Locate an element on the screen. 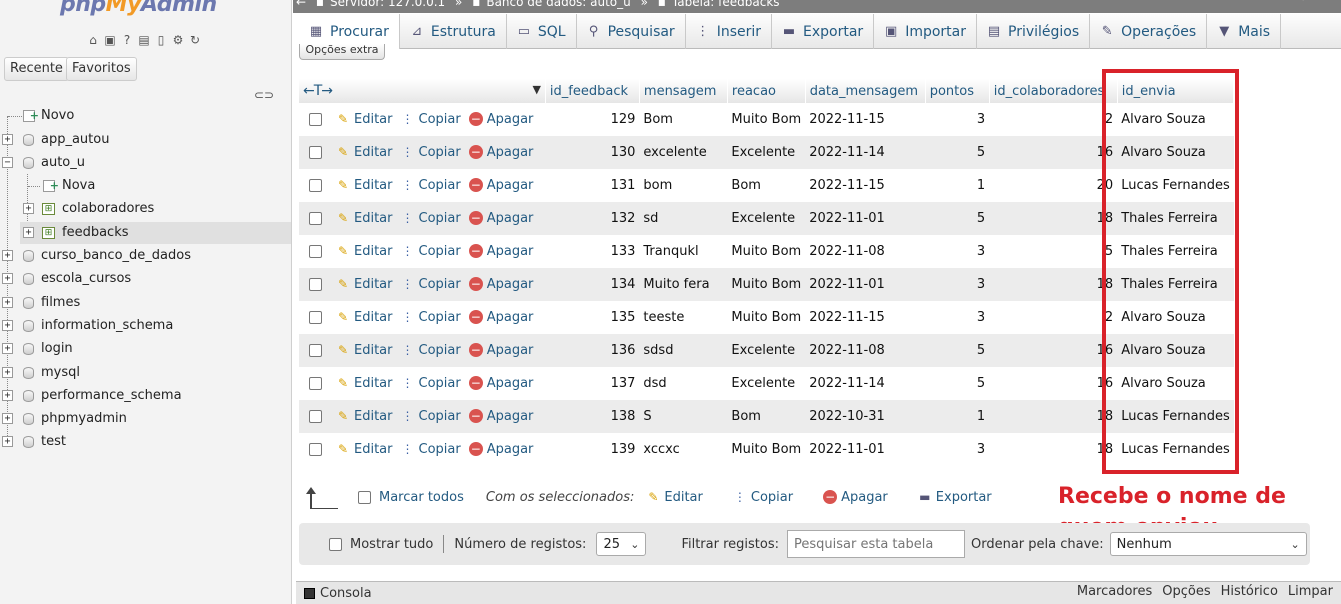  cell-data-mensagem: 2022-11-14 is located at coordinates (865, 152).